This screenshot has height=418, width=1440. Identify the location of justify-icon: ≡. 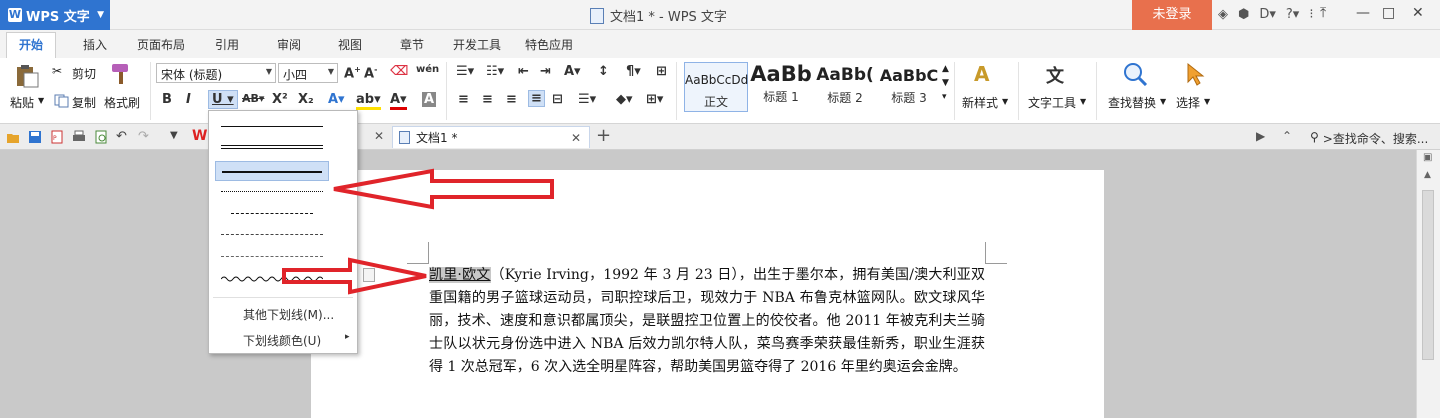
(536, 98).